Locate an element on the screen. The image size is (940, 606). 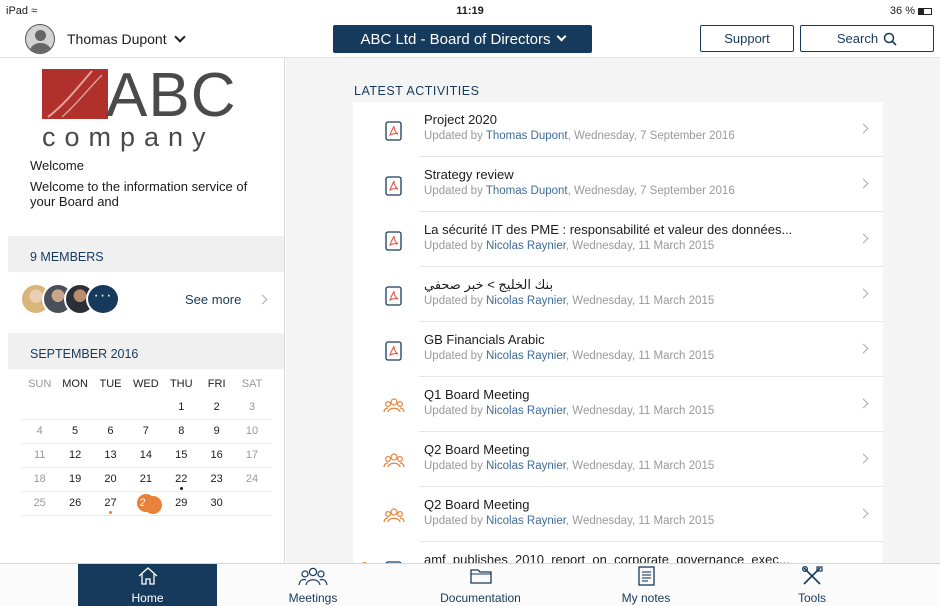
activity-title: Q2 Board Meeting is located at coordinates (477, 504).